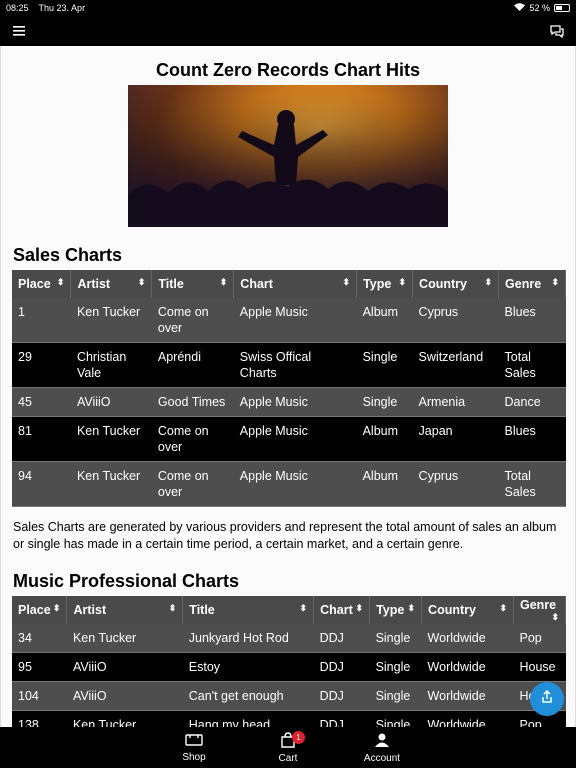  Describe the element at coordinates (455, 484) in the screenshot. I see `cell-country: Cyprus` at that location.